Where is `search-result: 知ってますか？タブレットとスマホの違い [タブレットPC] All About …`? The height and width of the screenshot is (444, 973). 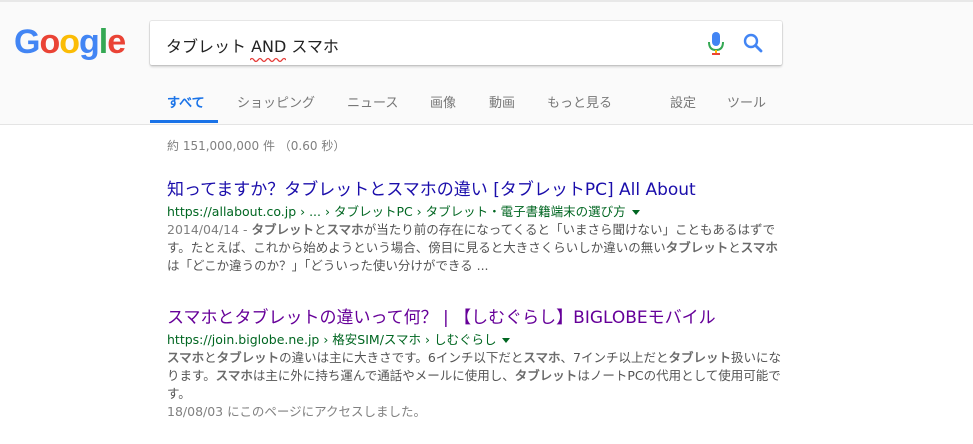
search-result: 知ってますか？タブレットとスマホの違い [タブレットPC] All About … is located at coordinates (477, 227).